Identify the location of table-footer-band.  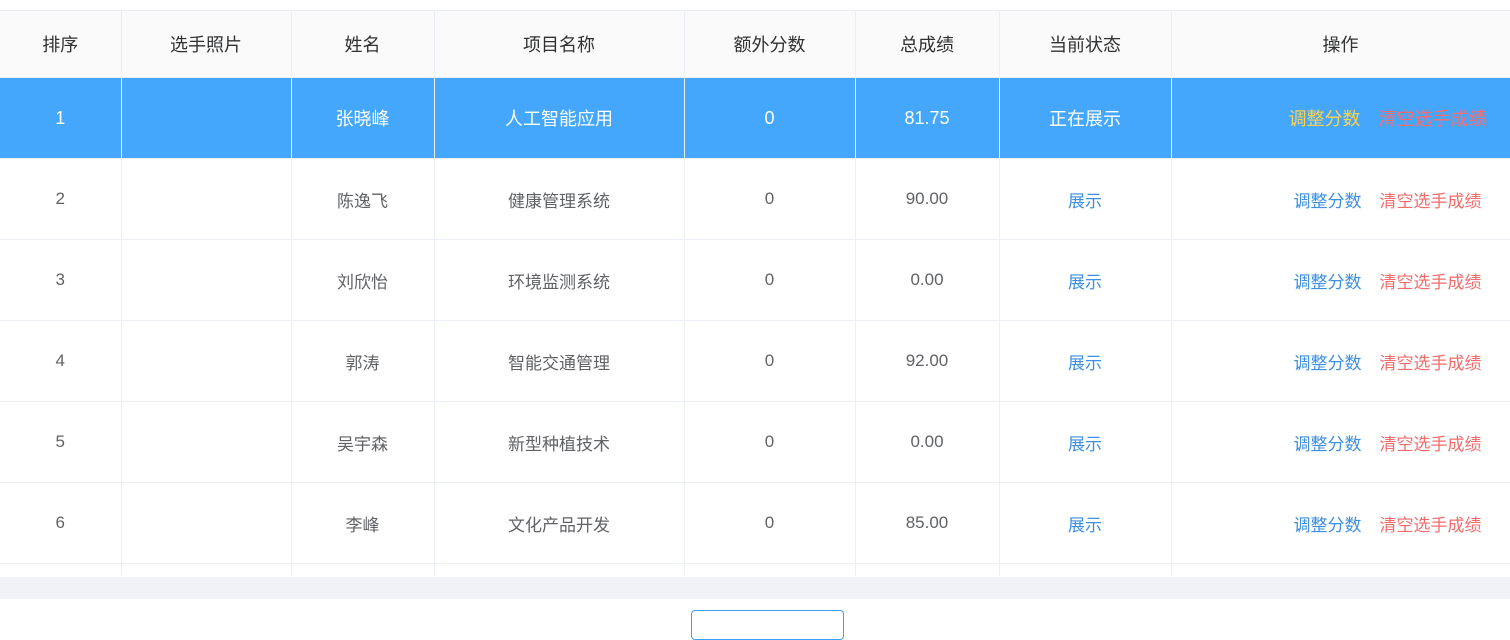
(755, 588).